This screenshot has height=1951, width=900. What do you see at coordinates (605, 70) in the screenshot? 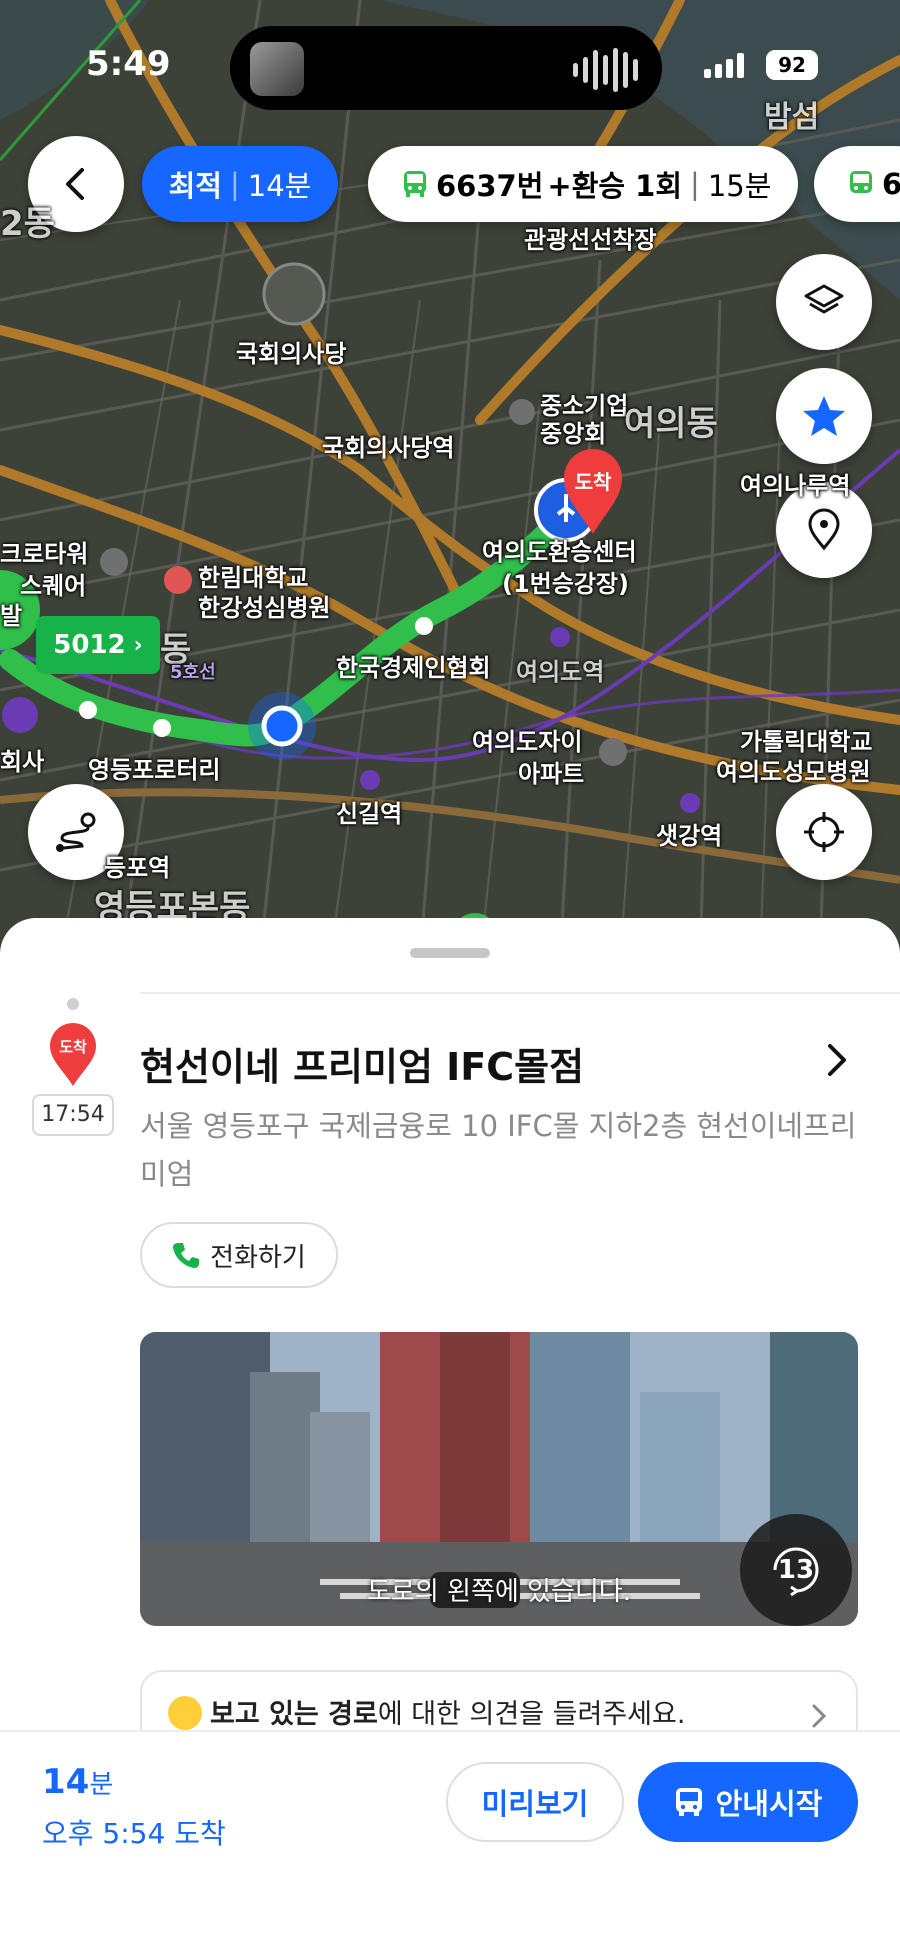
I see `audio-waveform-icon` at bounding box center [605, 70].